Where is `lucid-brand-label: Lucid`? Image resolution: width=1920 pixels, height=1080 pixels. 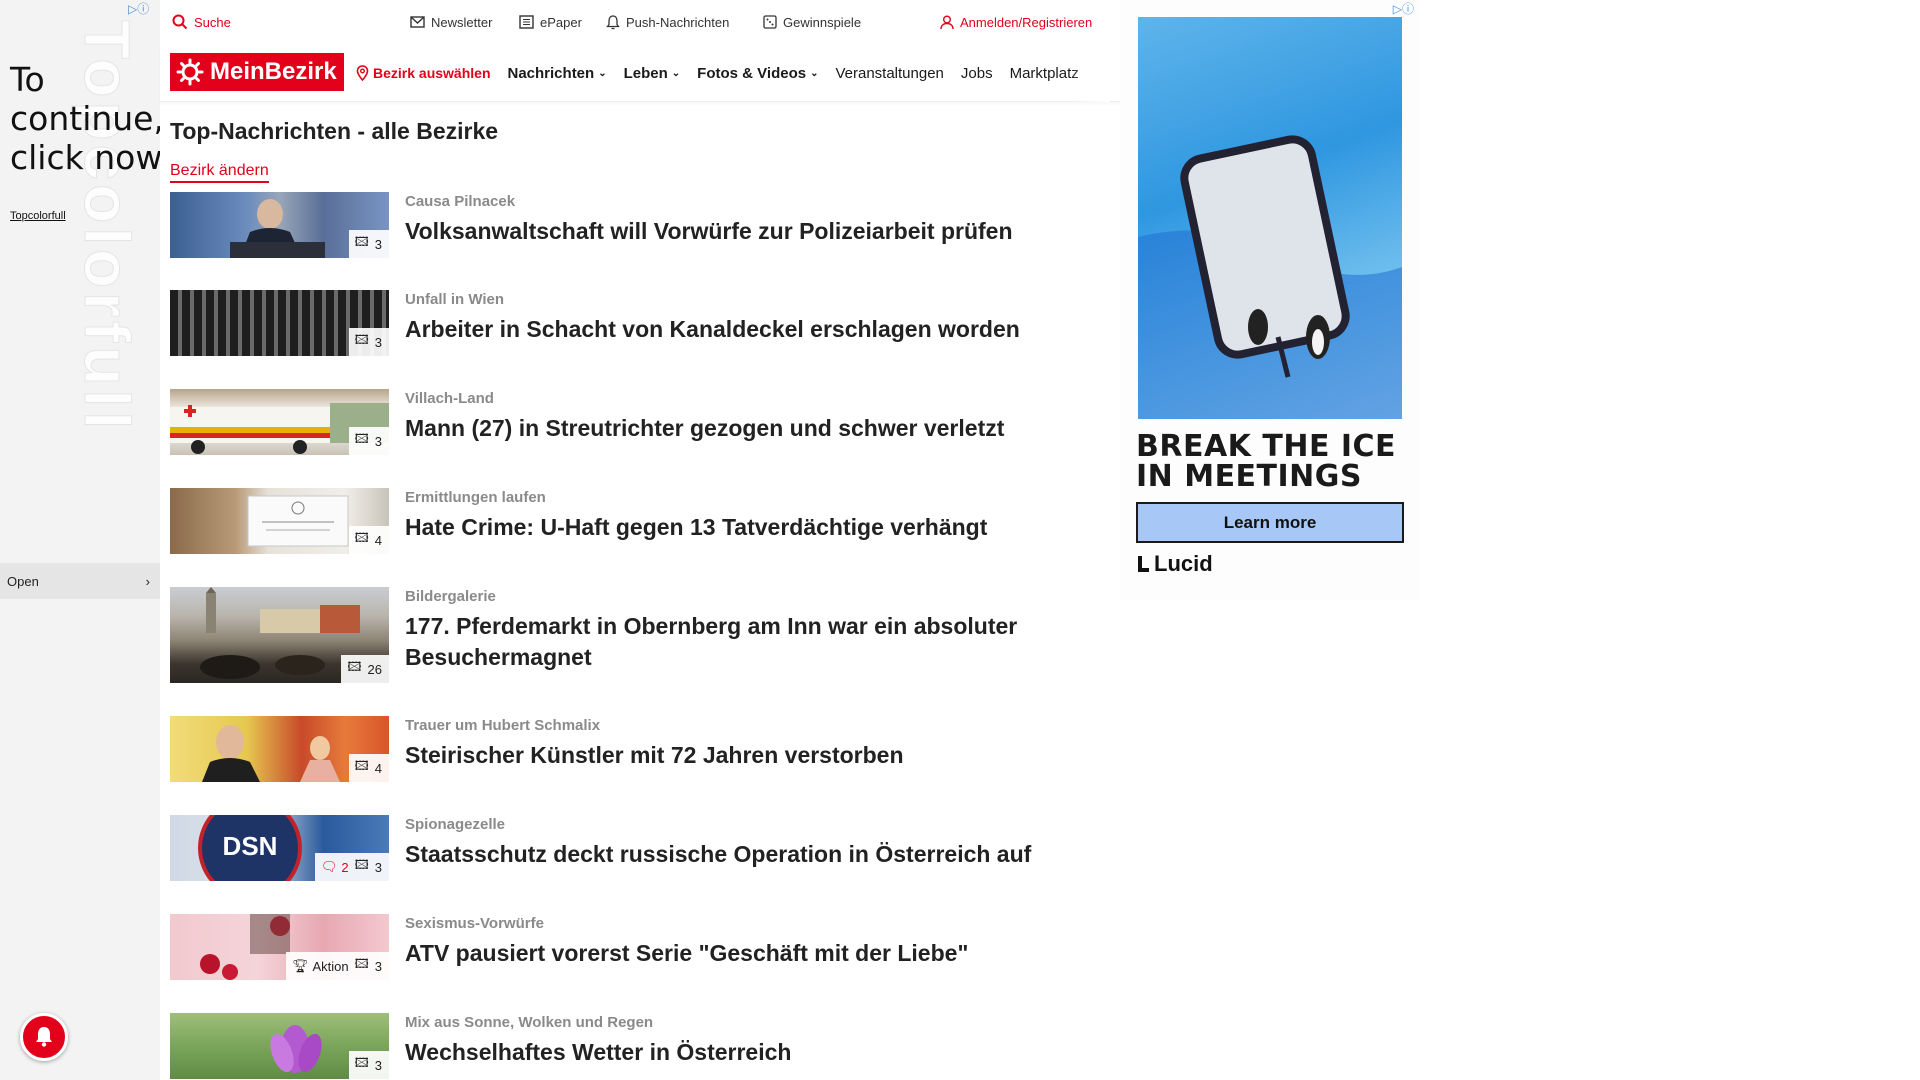
lucid-brand-label: Lucid is located at coordinates (1183, 563).